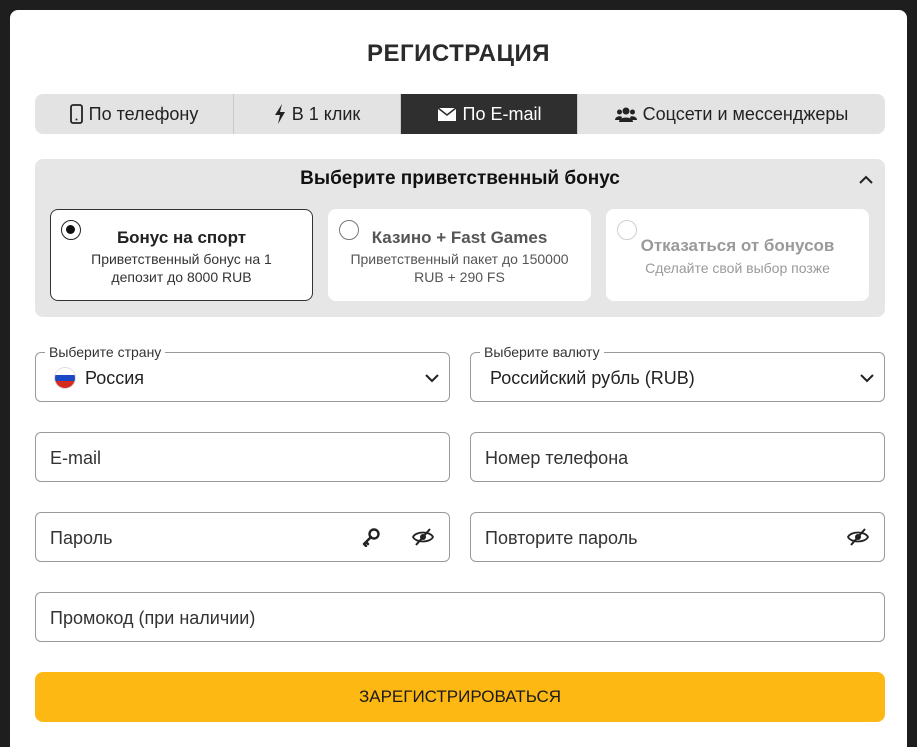 The image size is (917, 747). Describe the element at coordinates (460, 617) in the screenshot. I see `promo-code-field: Промокод (при наличии)` at that location.